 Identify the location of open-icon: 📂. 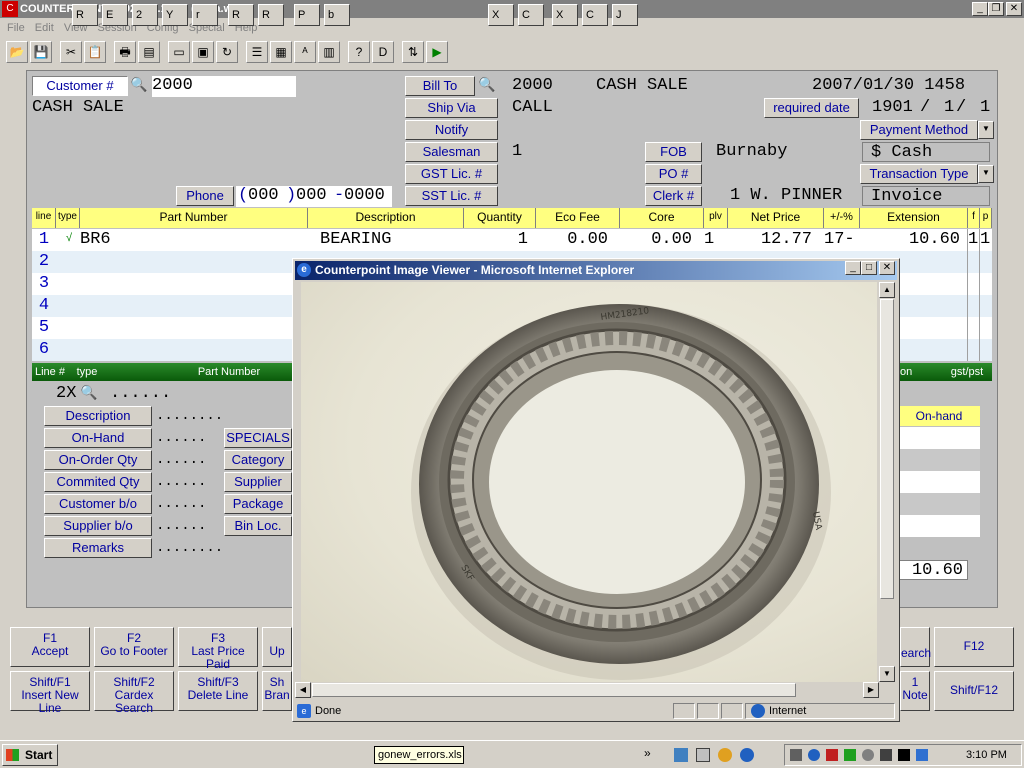
(17, 52).